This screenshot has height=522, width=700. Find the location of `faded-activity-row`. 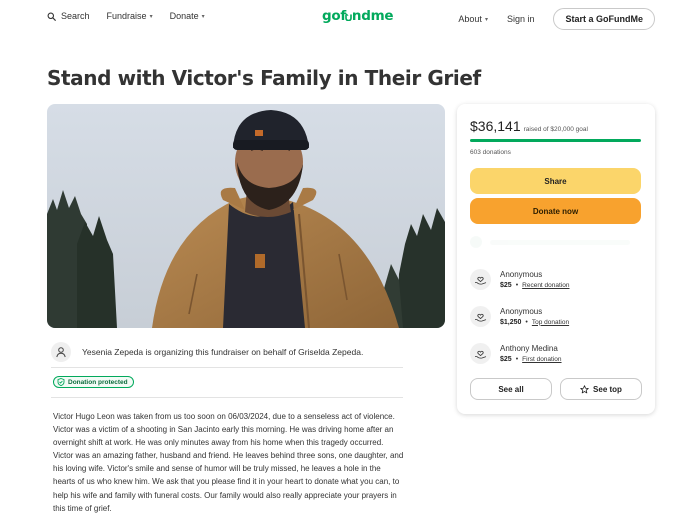

faded-activity-row is located at coordinates (555, 242).